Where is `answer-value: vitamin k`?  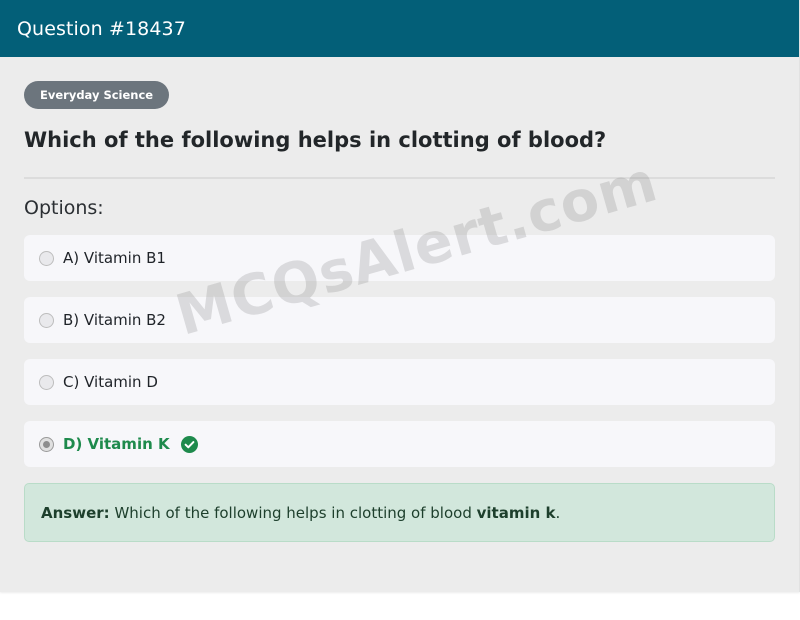
answer-value: vitamin k is located at coordinates (516, 512).